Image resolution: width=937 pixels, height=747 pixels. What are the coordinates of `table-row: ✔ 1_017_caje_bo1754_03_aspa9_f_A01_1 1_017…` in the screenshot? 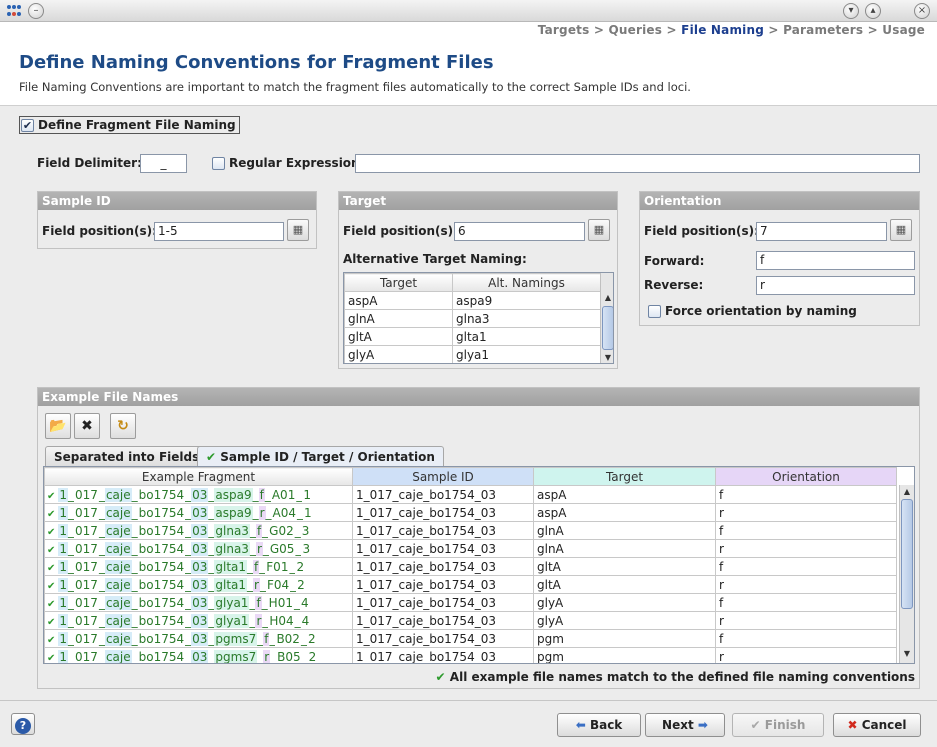 It's located at (470, 494).